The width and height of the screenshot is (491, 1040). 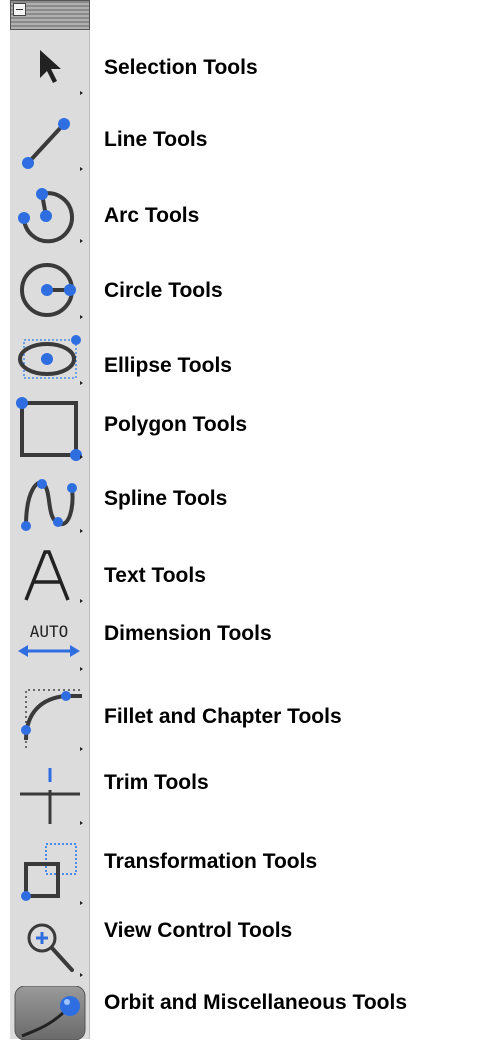 What do you see at coordinates (211, 861) in the screenshot?
I see `label-transformation-tools: Transformation Tools` at bounding box center [211, 861].